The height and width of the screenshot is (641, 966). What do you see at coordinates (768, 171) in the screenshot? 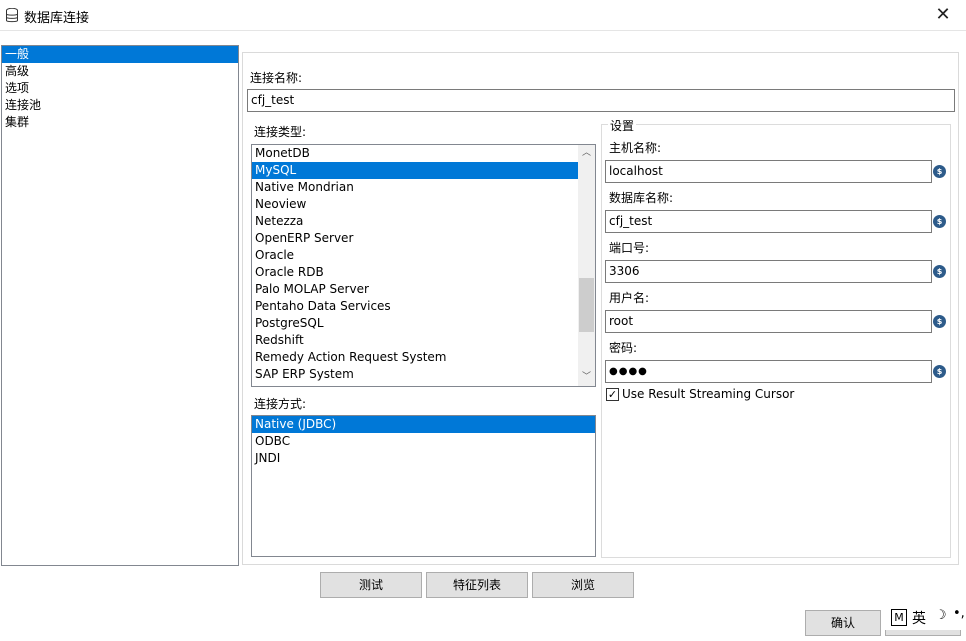
I see `host-input: localhost` at bounding box center [768, 171].